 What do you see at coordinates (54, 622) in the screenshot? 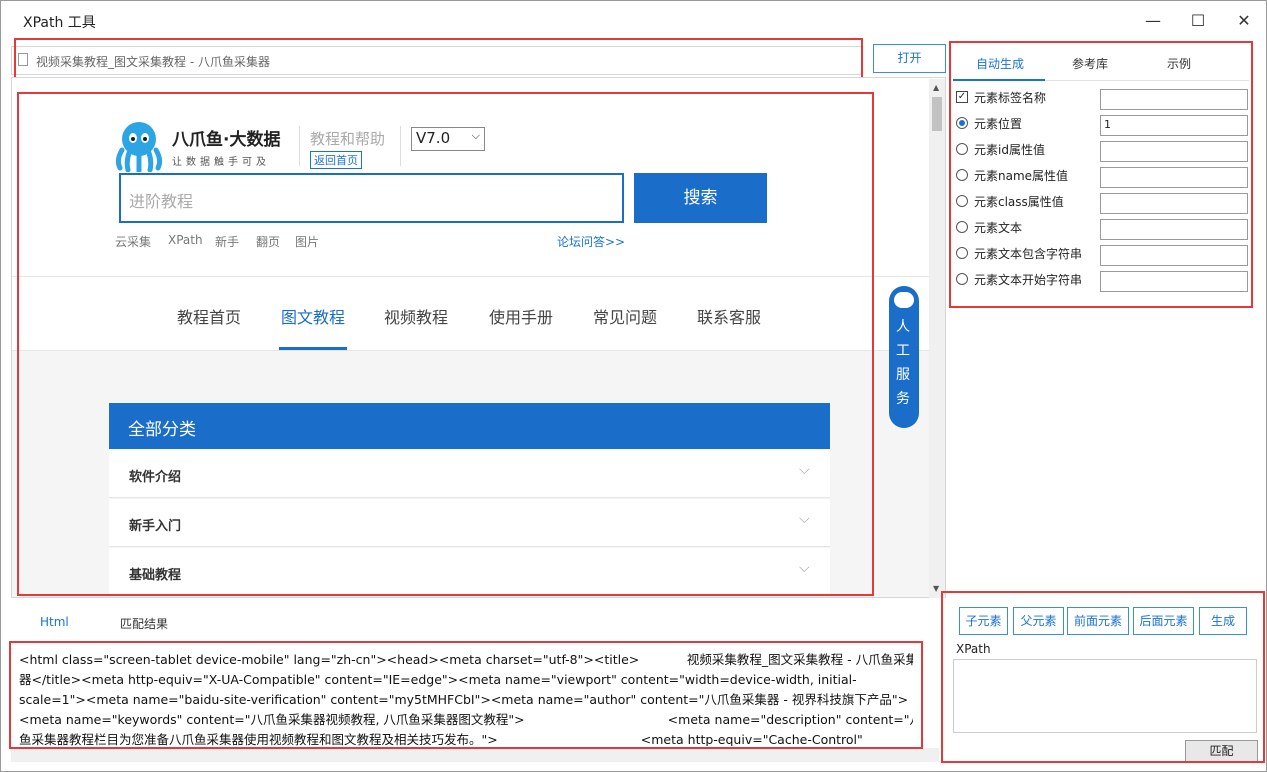
I see `tab-html: Html` at bounding box center [54, 622].